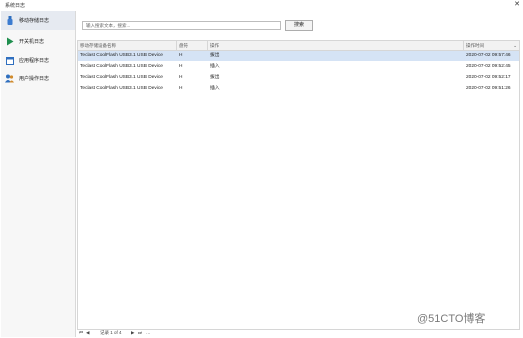 Image resolution: width=523 pixels, height=338 pixels. Describe the element at coordinates (517, 4) in the screenshot. I see `close-icon: ✕` at that location.